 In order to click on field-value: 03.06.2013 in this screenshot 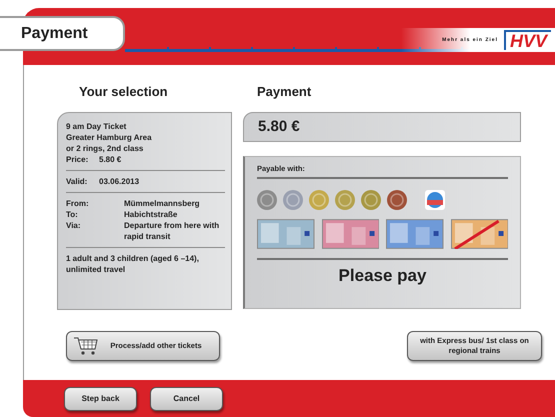, I will do `click(119, 181)`.